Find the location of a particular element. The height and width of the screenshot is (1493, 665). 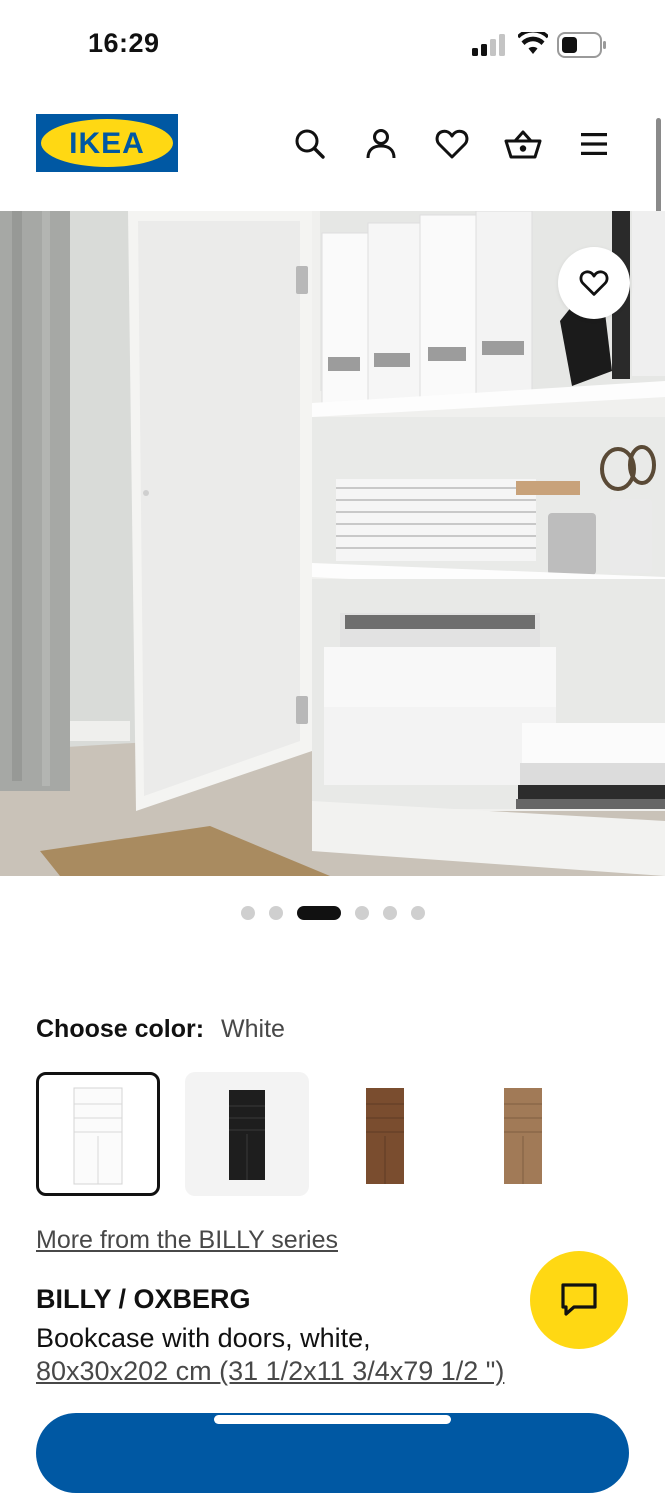

basket-icon is located at coordinates (523, 144).